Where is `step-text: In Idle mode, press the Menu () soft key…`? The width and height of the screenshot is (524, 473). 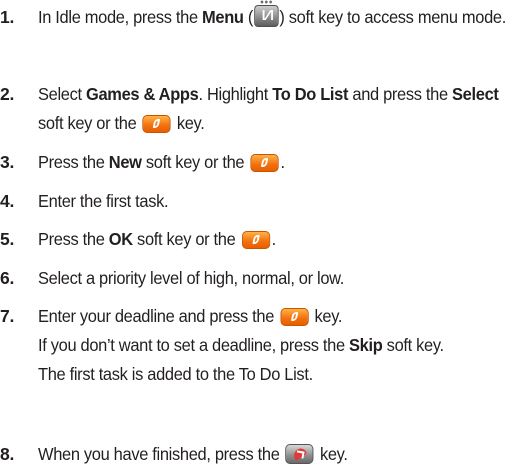 step-text: In Idle mode, press the Menu () soft key… is located at coordinates (277, 16).